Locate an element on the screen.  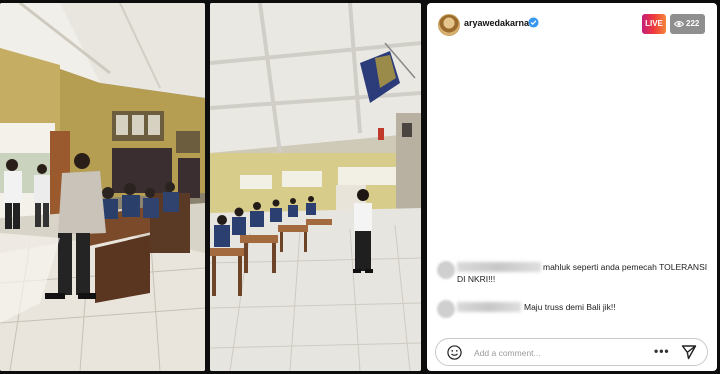
avatar is located at coordinates (449, 25).